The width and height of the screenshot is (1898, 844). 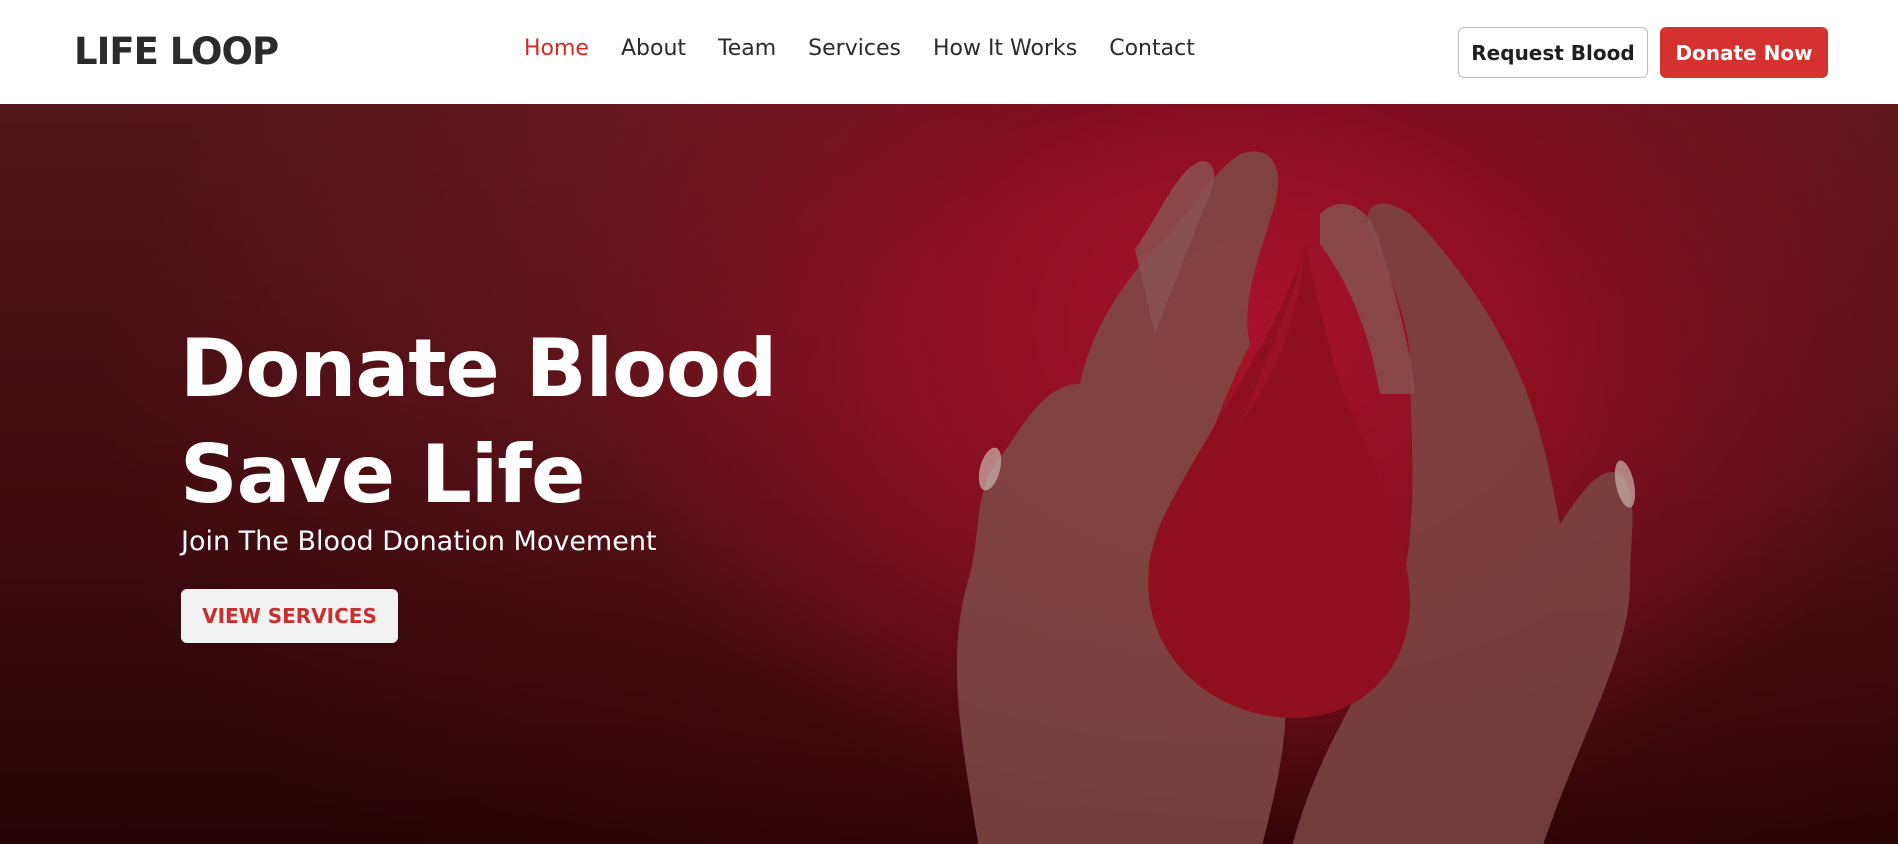 What do you see at coordinates (1553, 52) in the screenshot?
I see `request-blood-button: Request Blood` at bounding box center [1553, 52].